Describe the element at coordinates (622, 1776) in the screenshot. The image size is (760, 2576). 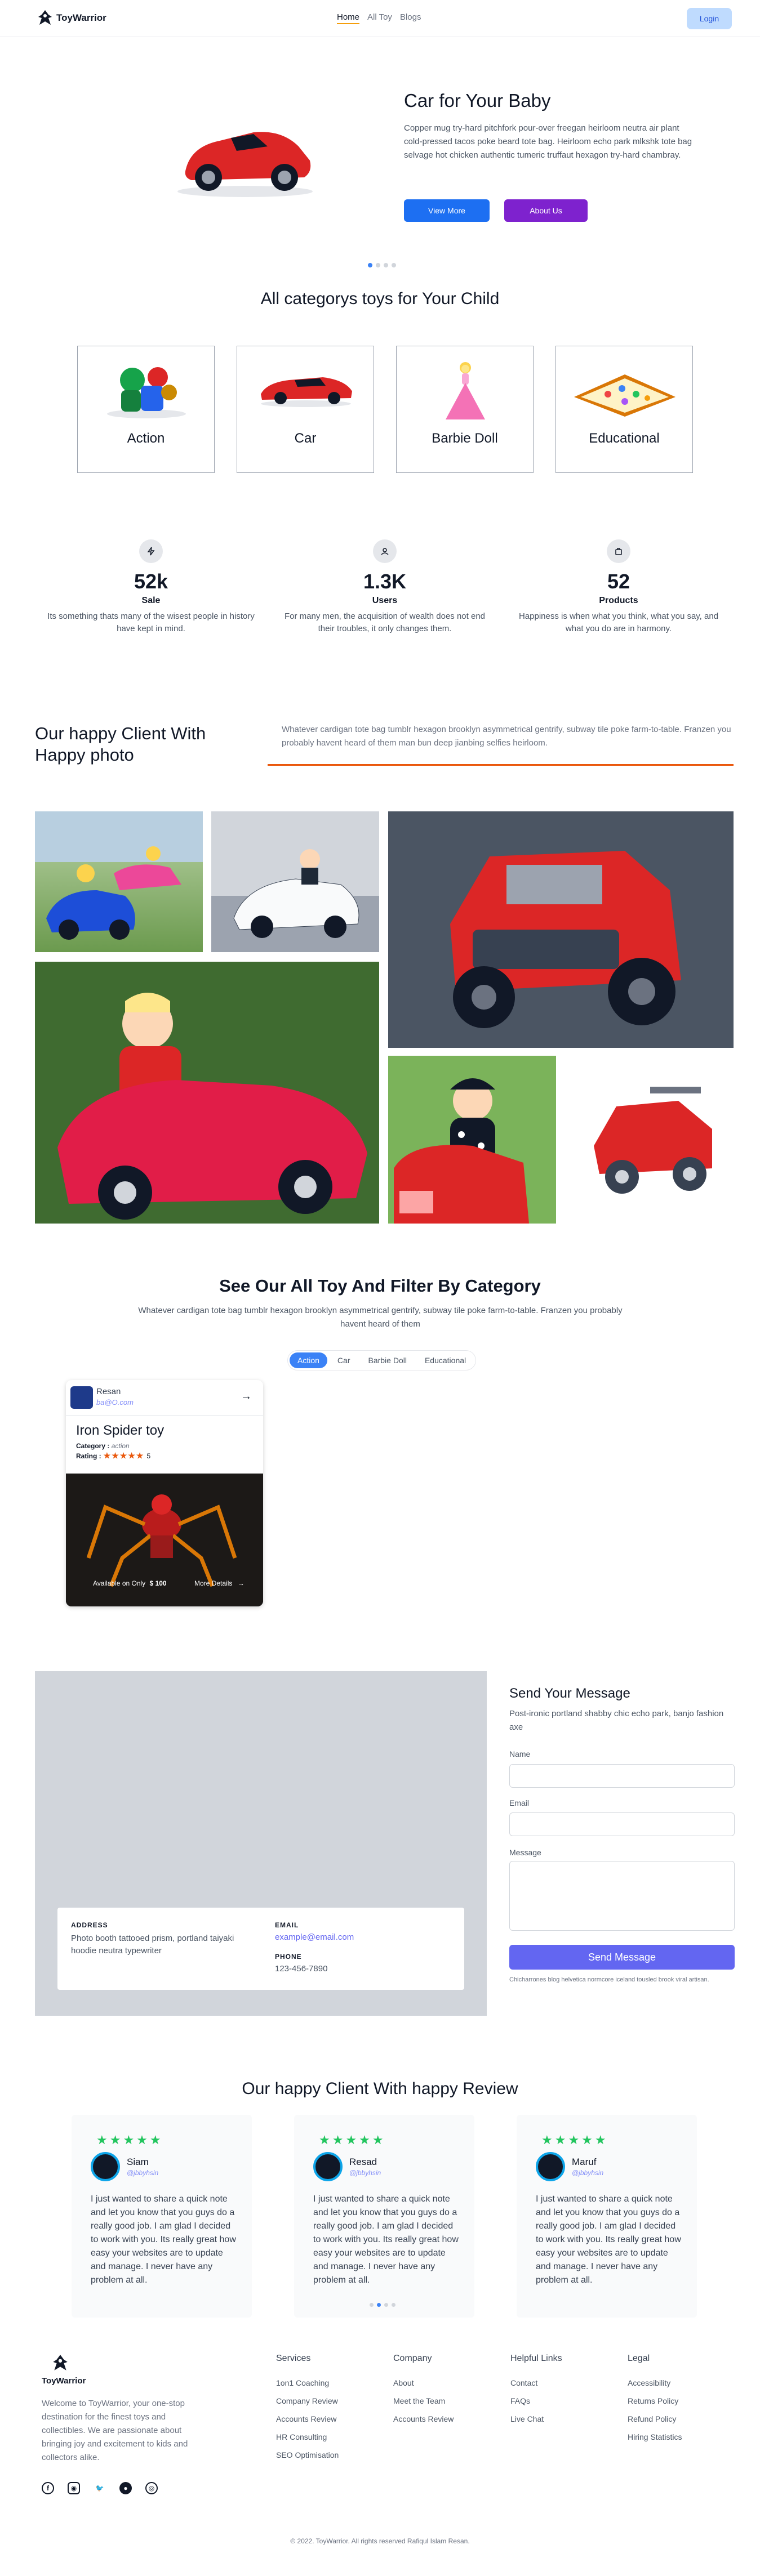
I see `name-field` at that location.